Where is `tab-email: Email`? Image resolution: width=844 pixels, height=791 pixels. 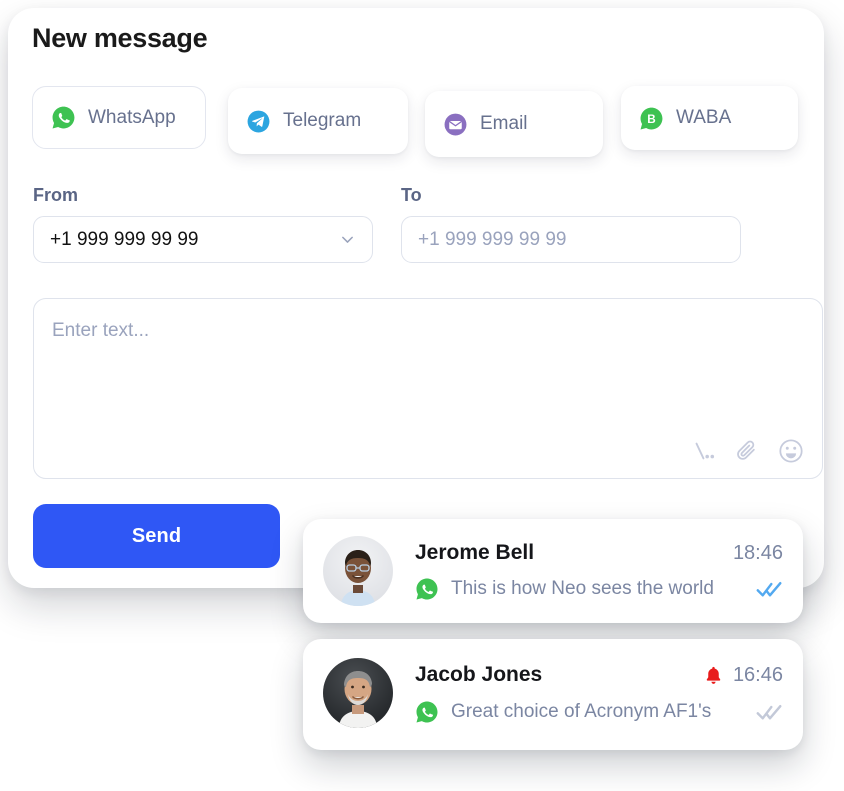 tab-email: Email is located at coordinates (514, 124).